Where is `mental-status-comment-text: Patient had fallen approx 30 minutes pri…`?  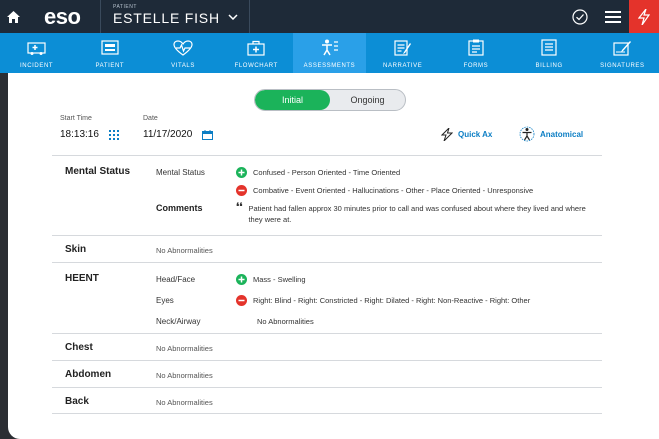
mental-status-comment-text: Patient had fallen approx 30 minutes pri… is located at coordinates (417, 214).